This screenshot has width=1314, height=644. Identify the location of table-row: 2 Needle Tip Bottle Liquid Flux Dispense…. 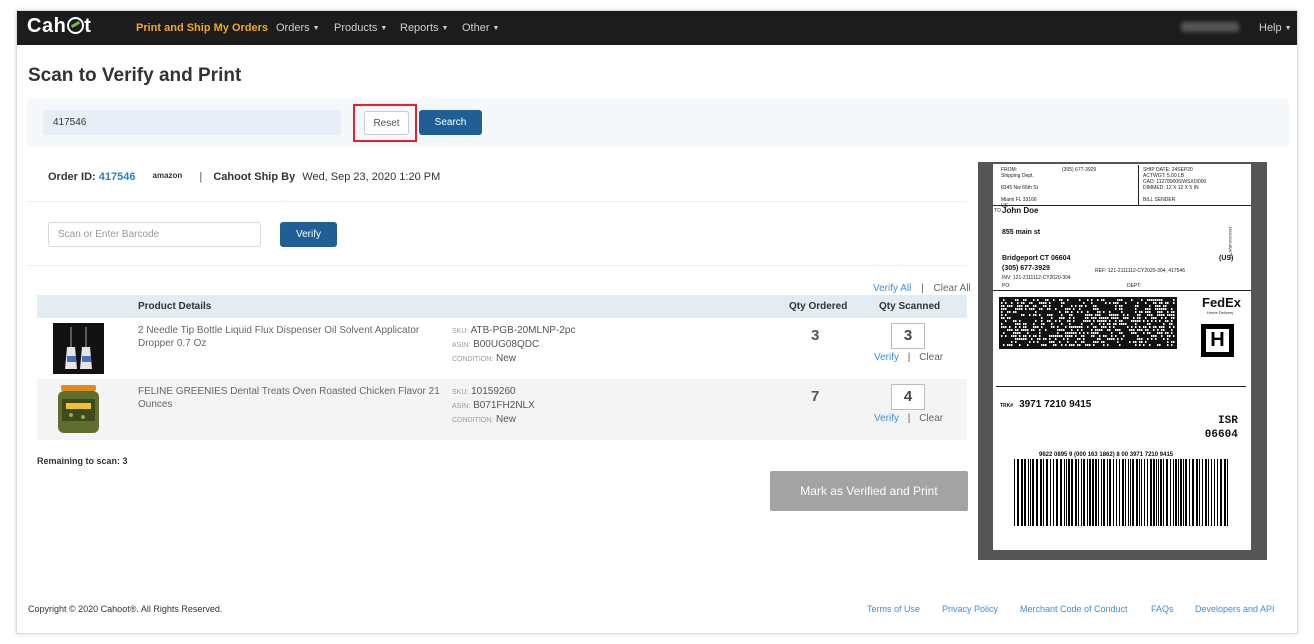
(502, 348).